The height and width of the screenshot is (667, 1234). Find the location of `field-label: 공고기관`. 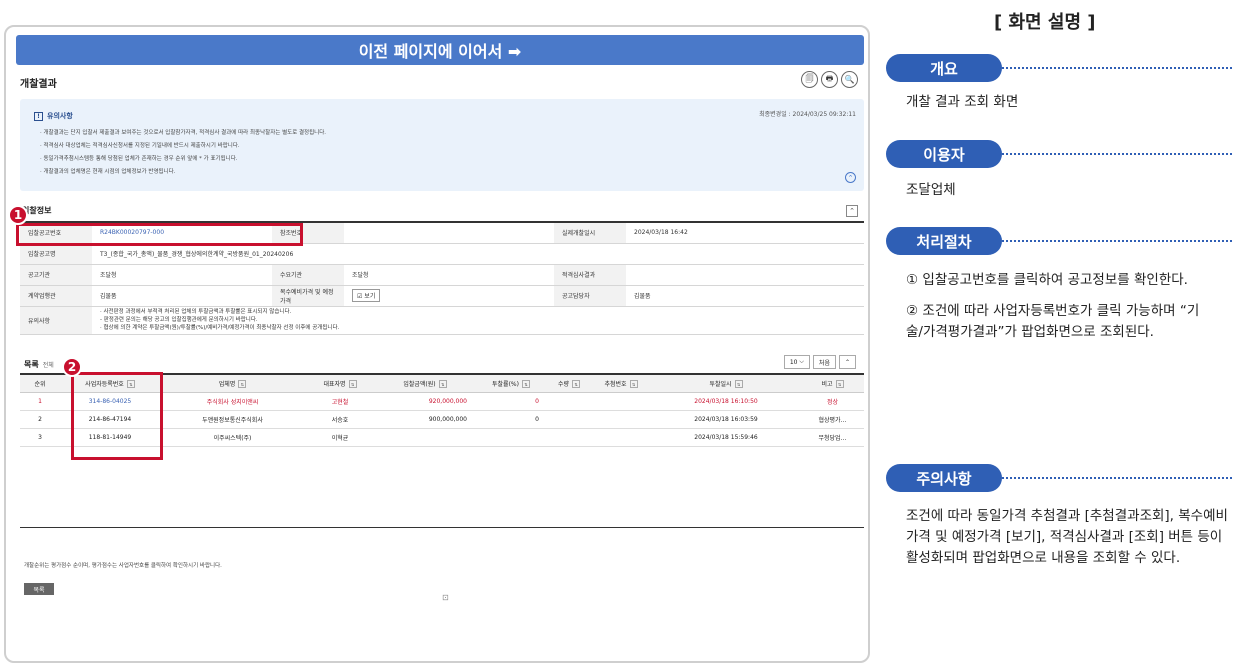

field-label: 공고기관 is located at coordinates (56, 275).